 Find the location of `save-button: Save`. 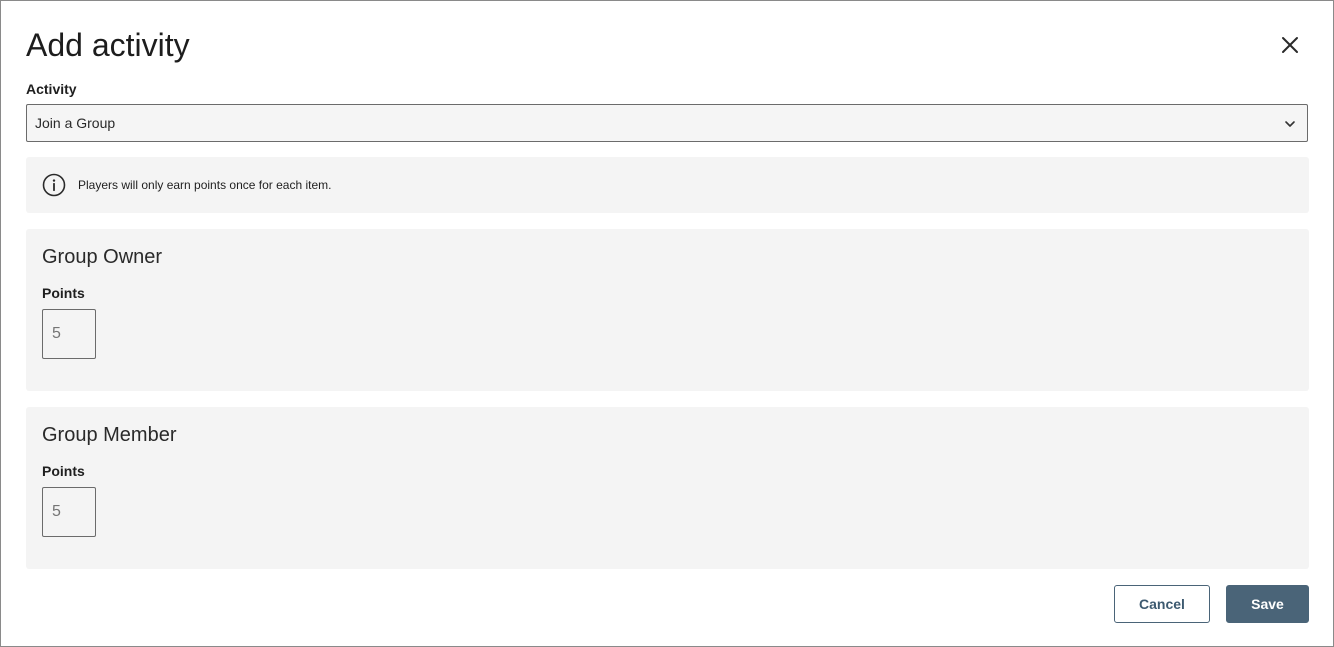

save-button: Save is located at coordinates (1267, 604).